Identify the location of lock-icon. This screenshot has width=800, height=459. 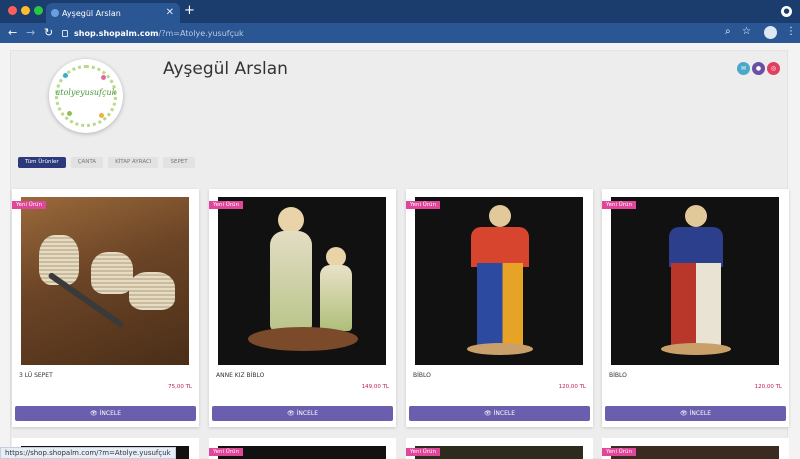
(65, 33).